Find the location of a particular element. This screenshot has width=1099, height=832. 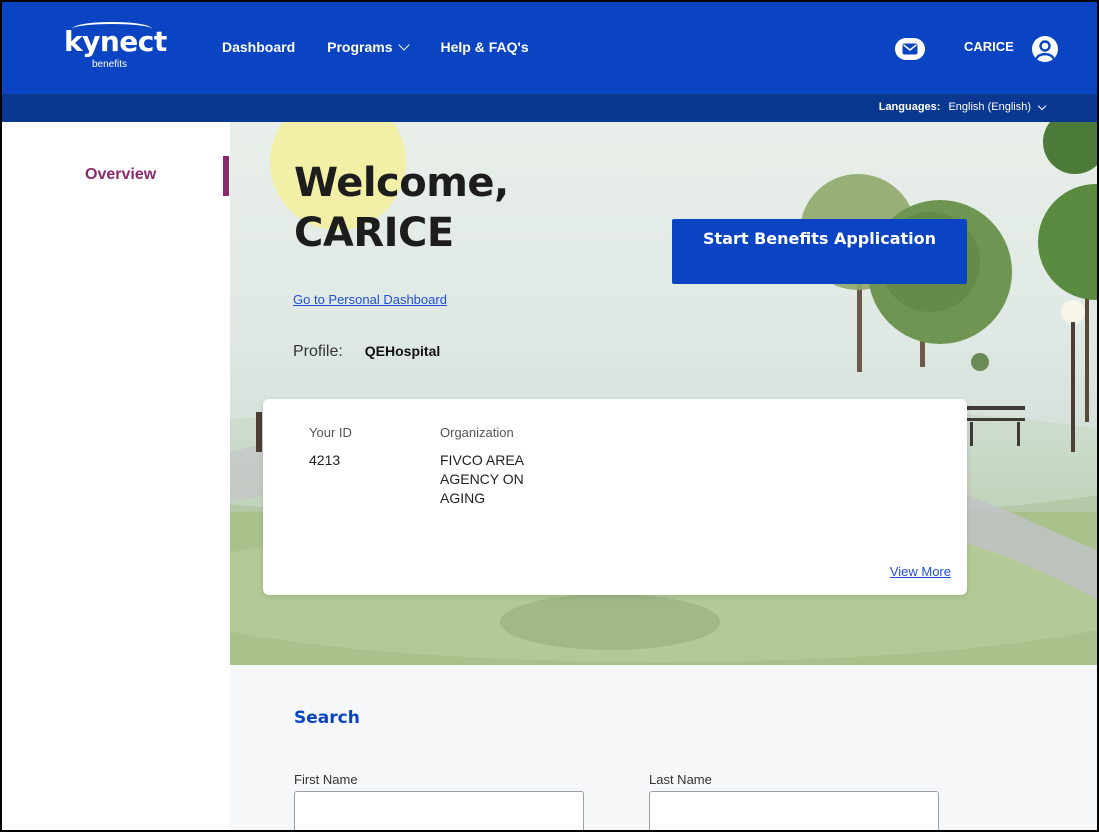

user-name: CARICE is located at coordinates (989, 46).